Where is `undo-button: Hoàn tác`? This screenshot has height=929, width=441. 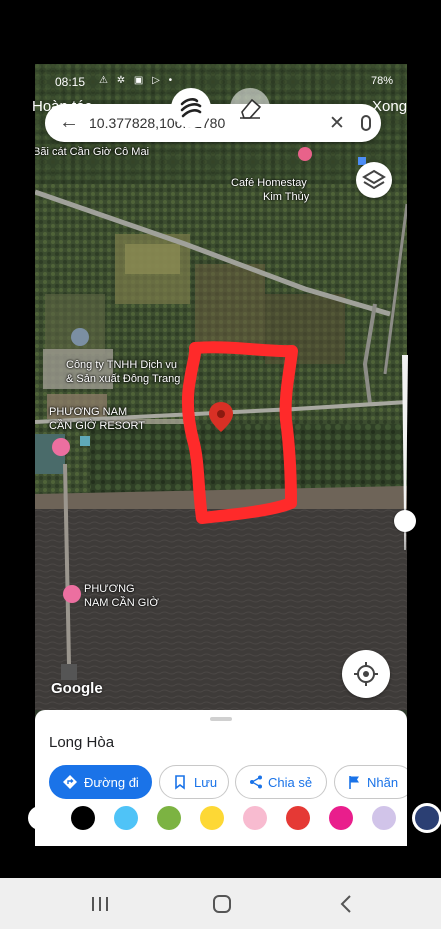 undo-button: Hoàn tác is located at coordinates (62, 106).